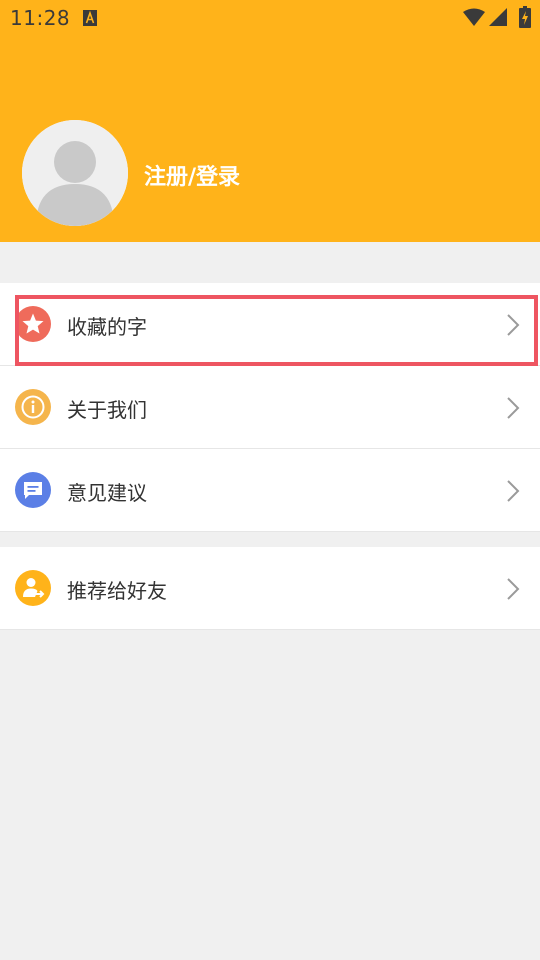  What do you see at coordinates (33, 407) in the screenshot?
I see `info-icon` at bounding box center [33, 407].